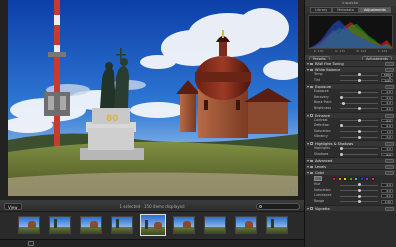 The image size is (396, 247). What do you see at coordinates (374, 10) in the screenshot?
I see `tab-adjustments: Adjustments` at bounding box center [374, 10].